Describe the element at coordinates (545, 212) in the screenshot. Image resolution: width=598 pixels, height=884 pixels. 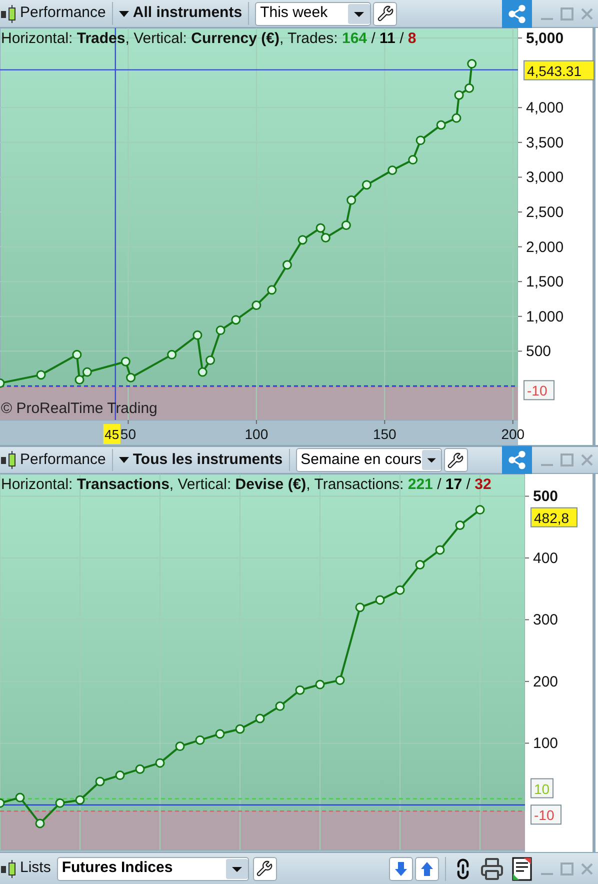
I see `axis-label: 2,500` at that location.